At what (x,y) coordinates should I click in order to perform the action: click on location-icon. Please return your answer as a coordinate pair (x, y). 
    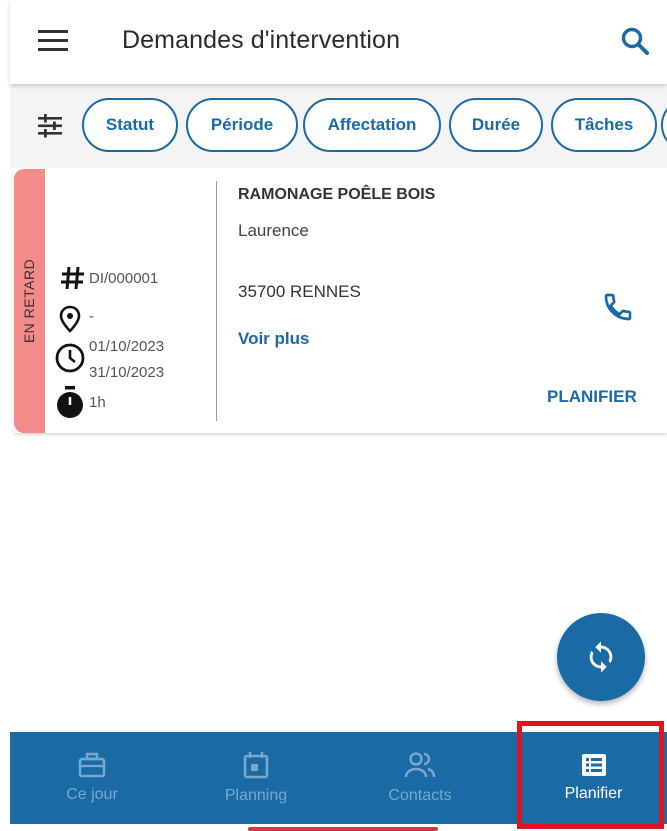
    Looking at the image, I should click on (70, 319).